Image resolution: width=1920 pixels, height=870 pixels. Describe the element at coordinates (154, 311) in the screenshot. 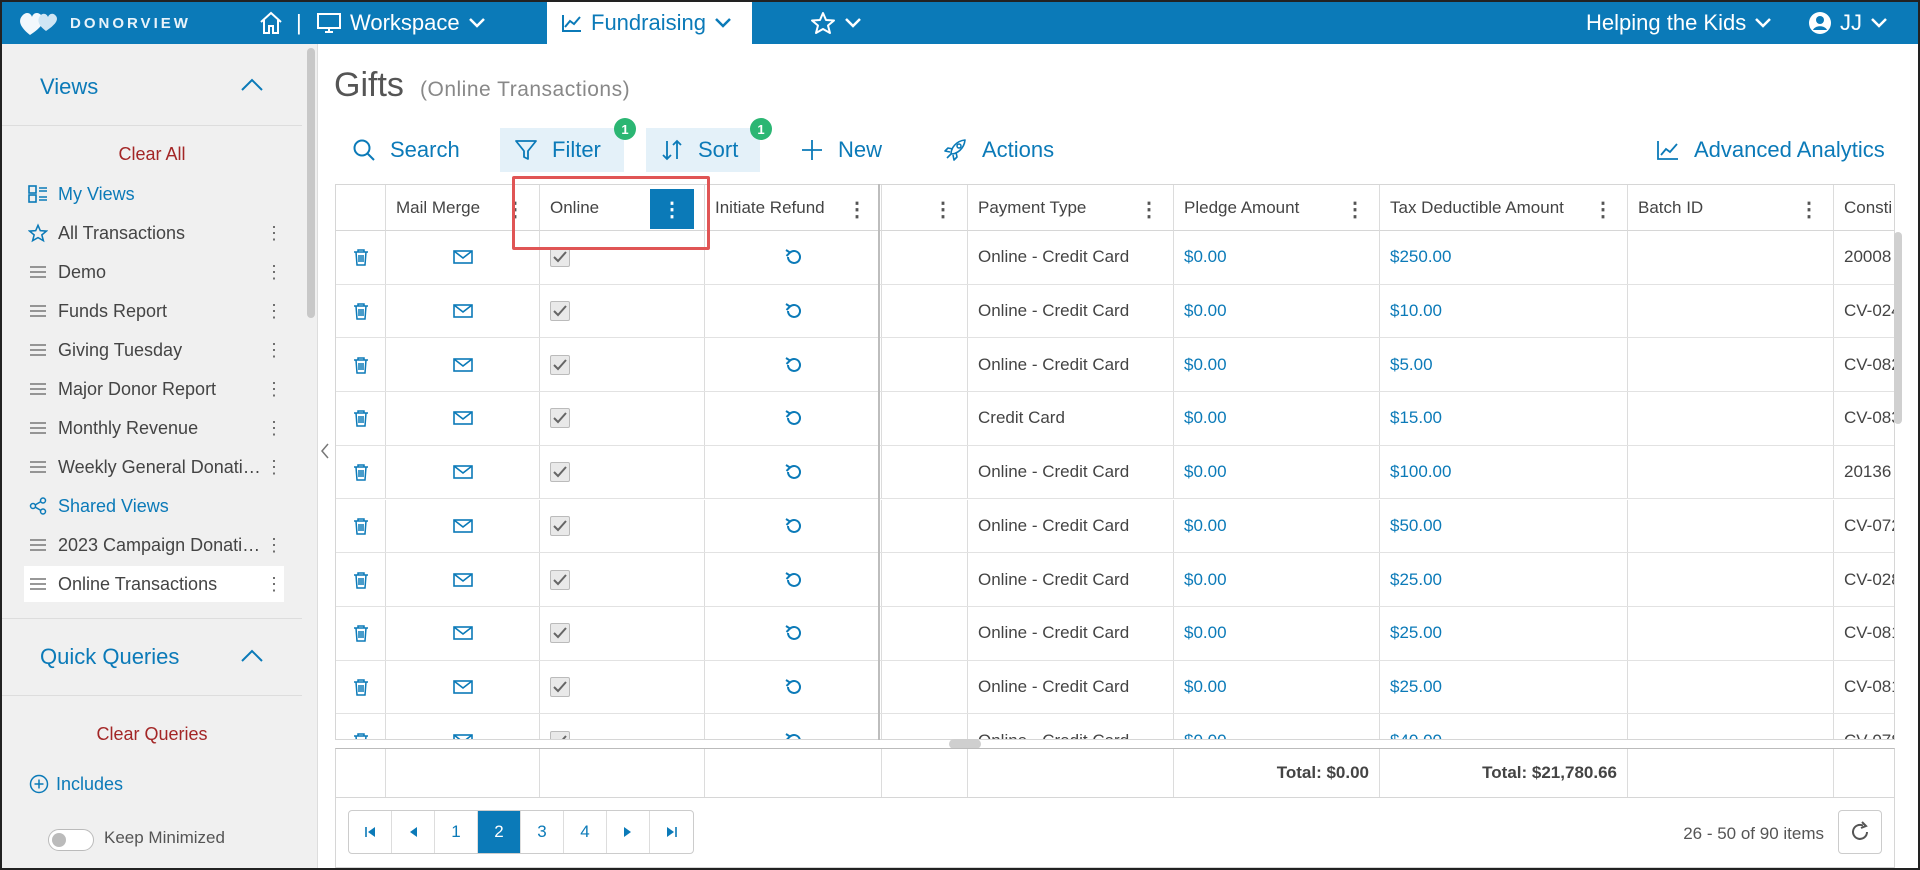

I see `sidebar-item-funds-report: Funds Report ⋮` at that location.